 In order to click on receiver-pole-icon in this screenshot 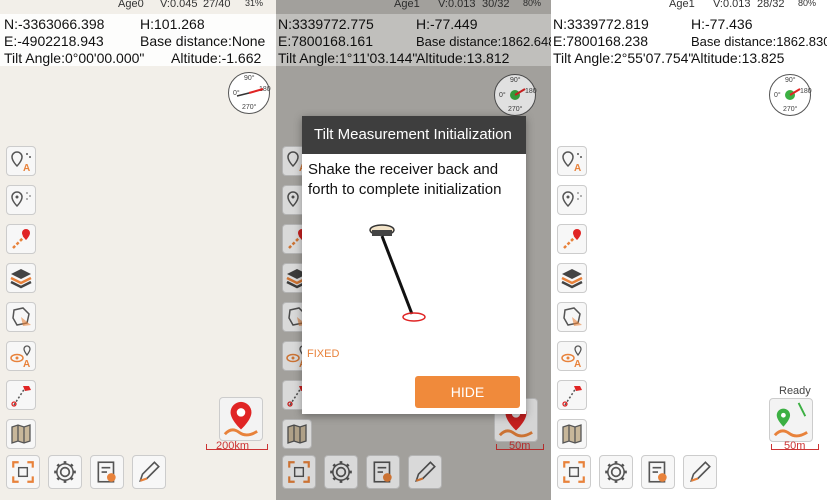, I will do `click(397, 273)`.